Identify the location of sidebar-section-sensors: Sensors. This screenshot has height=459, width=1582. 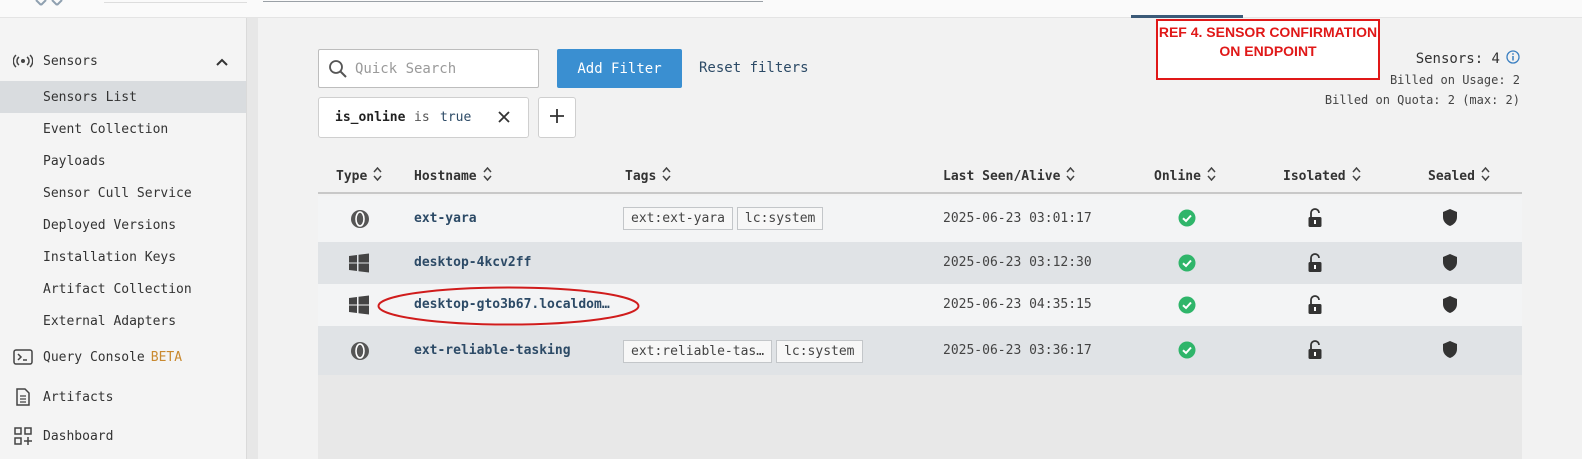
(123, 61).